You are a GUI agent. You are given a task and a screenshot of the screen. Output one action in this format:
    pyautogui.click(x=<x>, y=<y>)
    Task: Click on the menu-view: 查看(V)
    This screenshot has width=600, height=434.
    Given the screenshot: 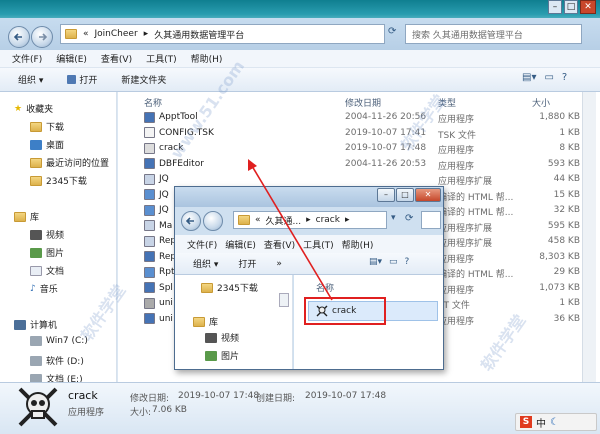 What is the action you would take?
    pyautogui.click(x=116, y=58)
    